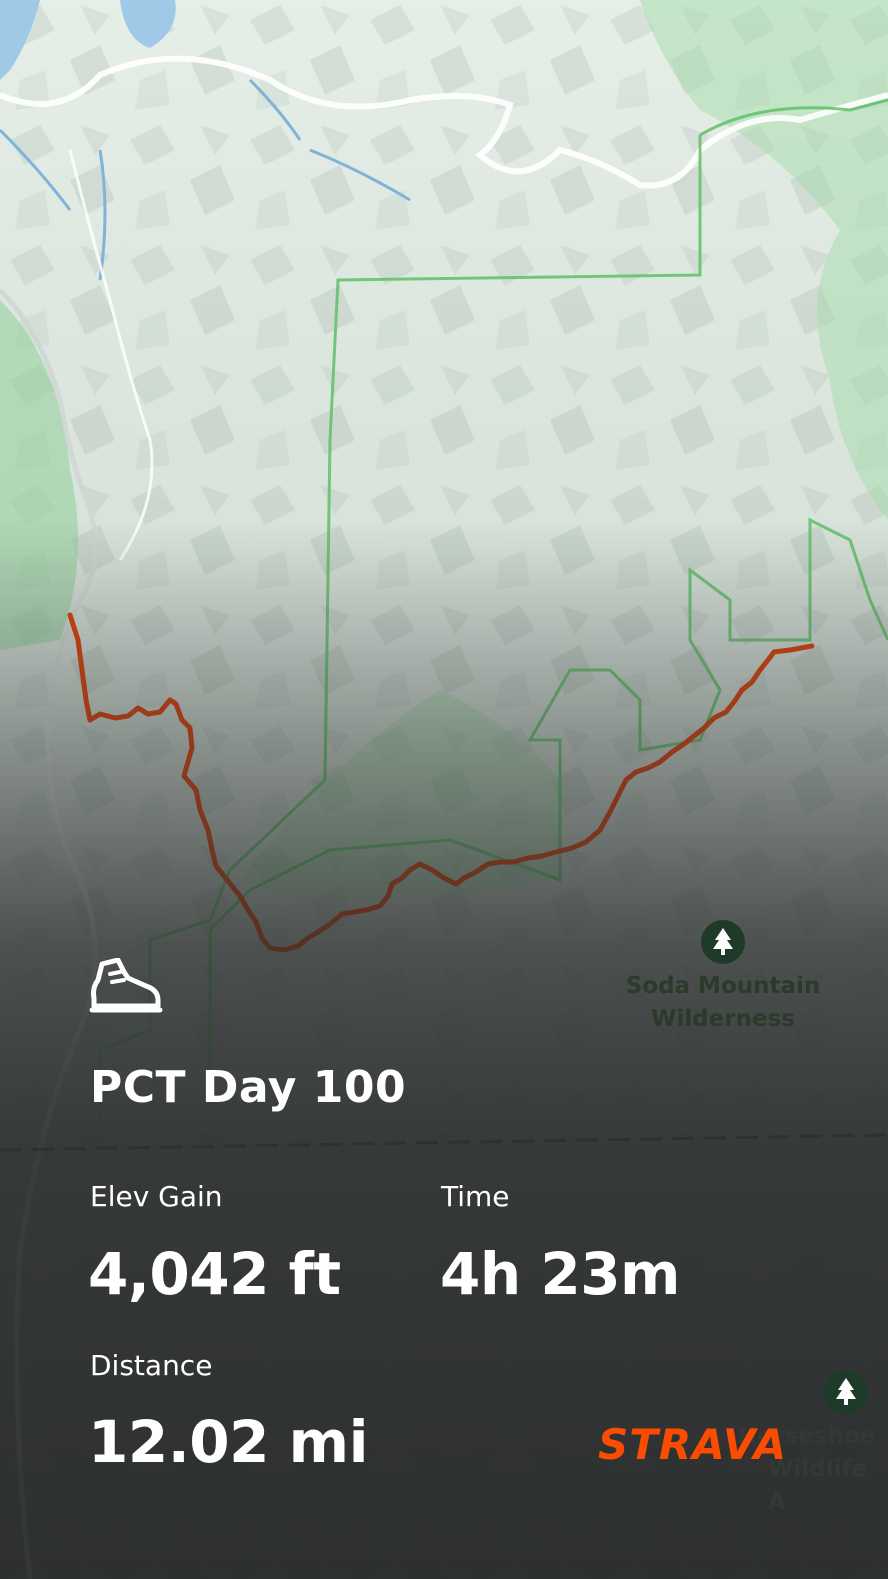 The image size is (888, 1579). Describe the element at coordinates (723, 978) in the screenshot. I see `map-label-soda-mountain: Soda Mountain Wilderness` at that location.